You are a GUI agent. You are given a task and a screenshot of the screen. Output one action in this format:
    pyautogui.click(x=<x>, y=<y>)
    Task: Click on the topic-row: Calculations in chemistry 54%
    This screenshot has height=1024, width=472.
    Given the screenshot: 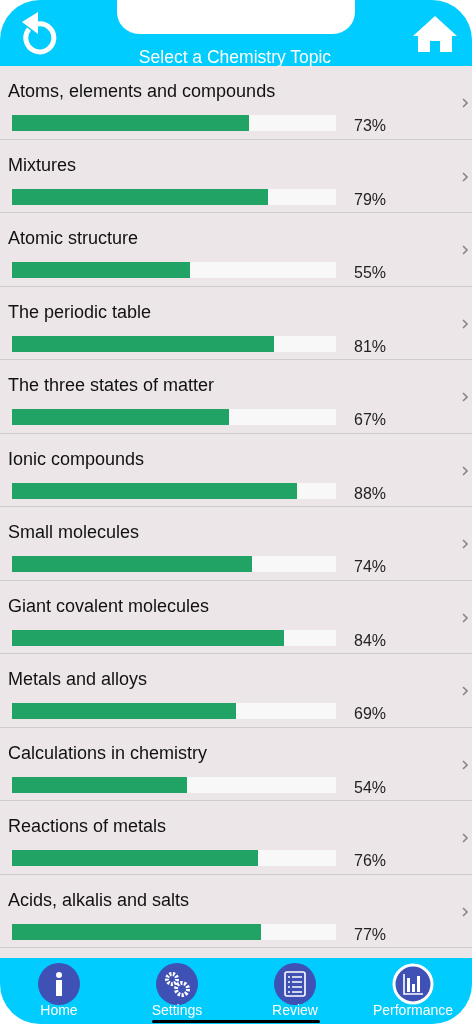 What is the action you would take?
    pyautogui.click(x=236, y=764)
    